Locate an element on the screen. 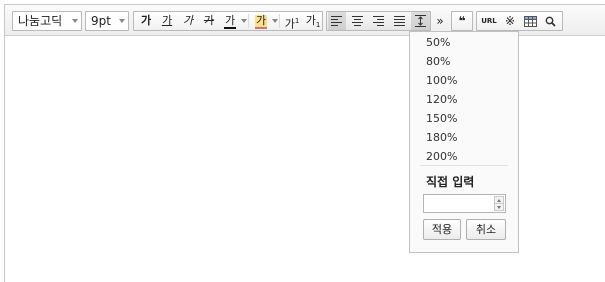 The image size is (605, 282). special-char-icon: ※ is located at coordinates (510, 21).